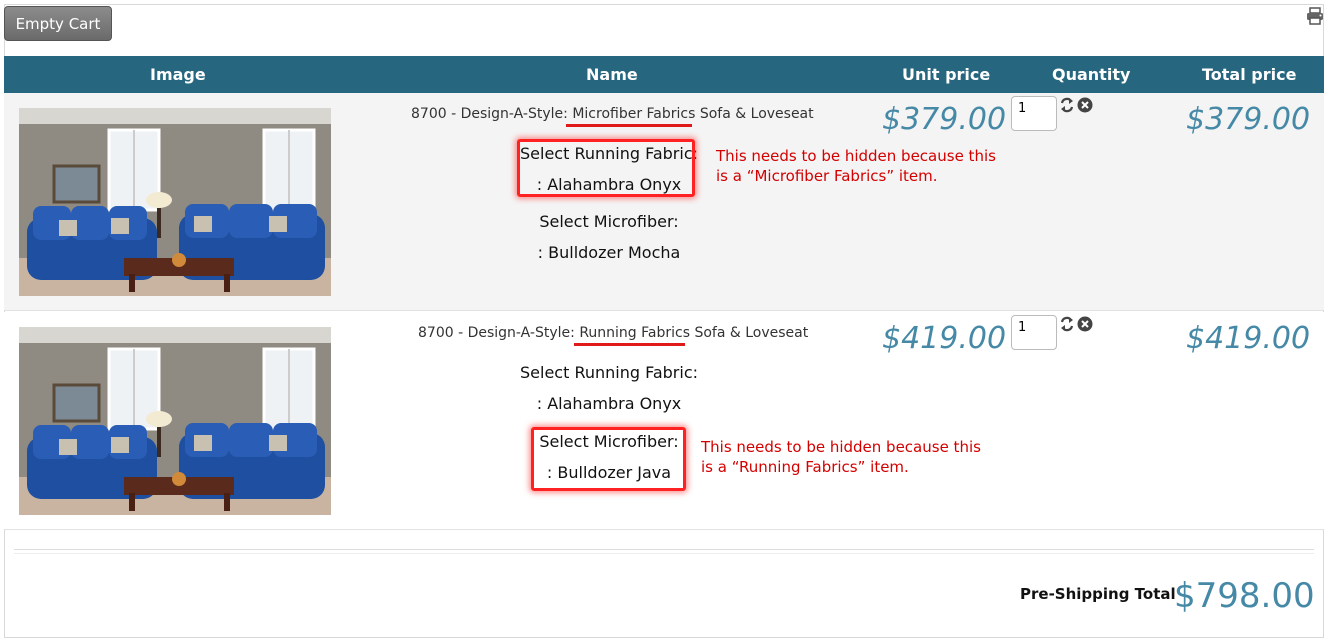 The height and width of the screenshot is (641, 1328). What do you see at coordinates (944, 338) in the screenshot?
I see `unit-price: $419.00` at bounding box center [944, 338].